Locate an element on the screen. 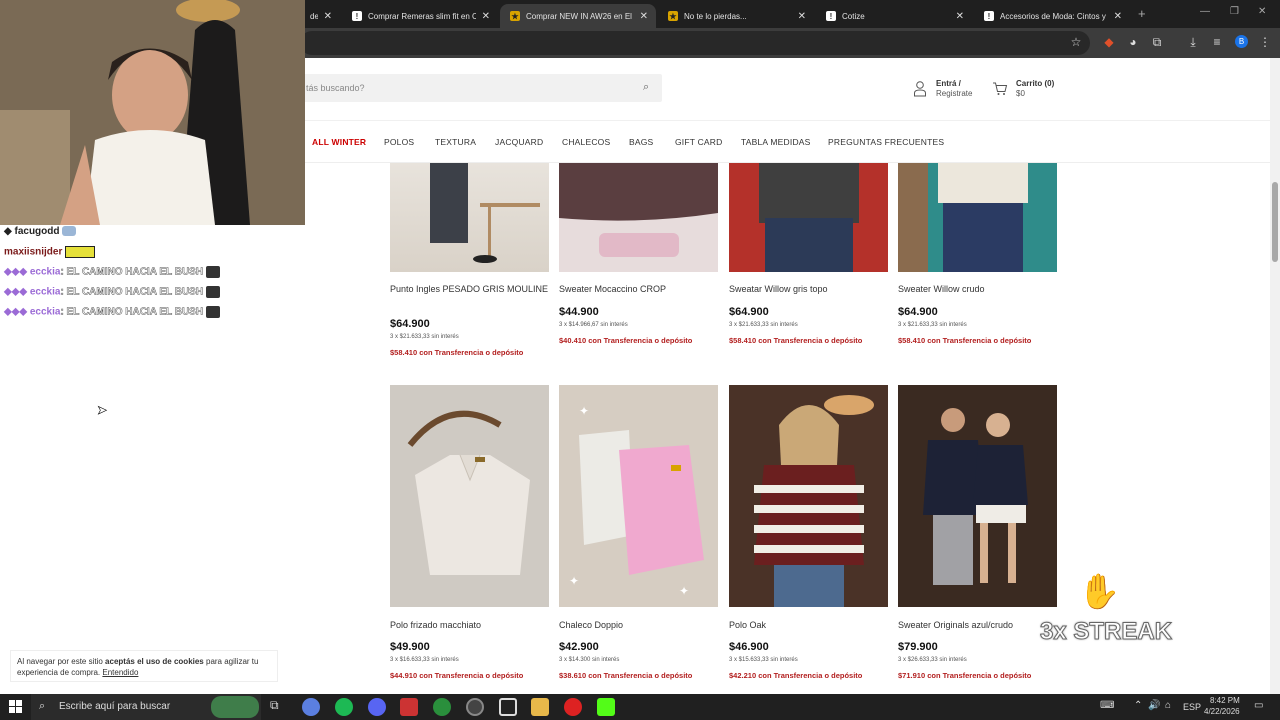  user-icon is located at coordinates (920, 89).